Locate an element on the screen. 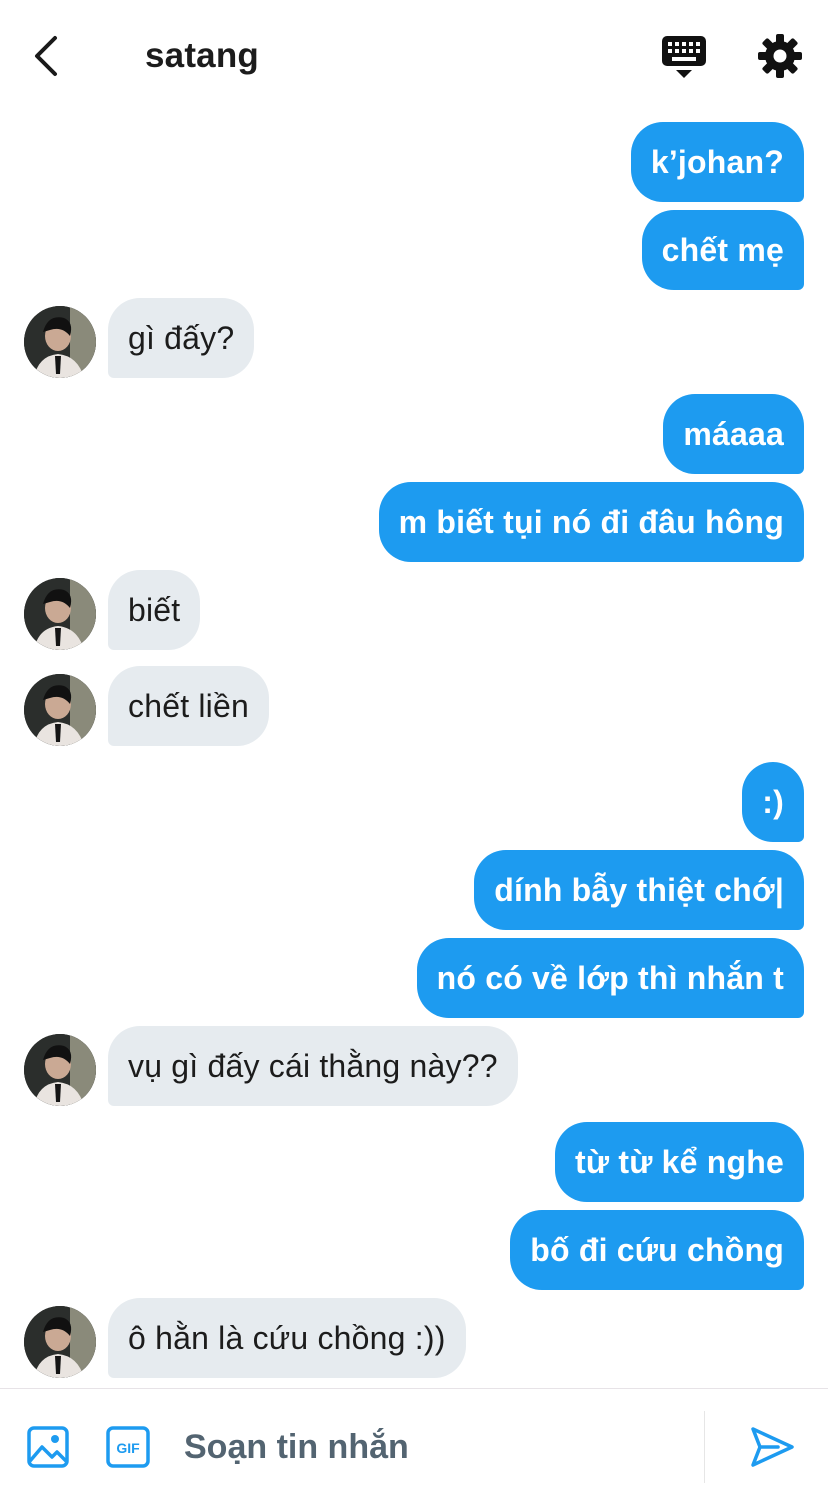 This screenshot has width=828, height=1485. gear-icon is located at coordinates (780, 56).